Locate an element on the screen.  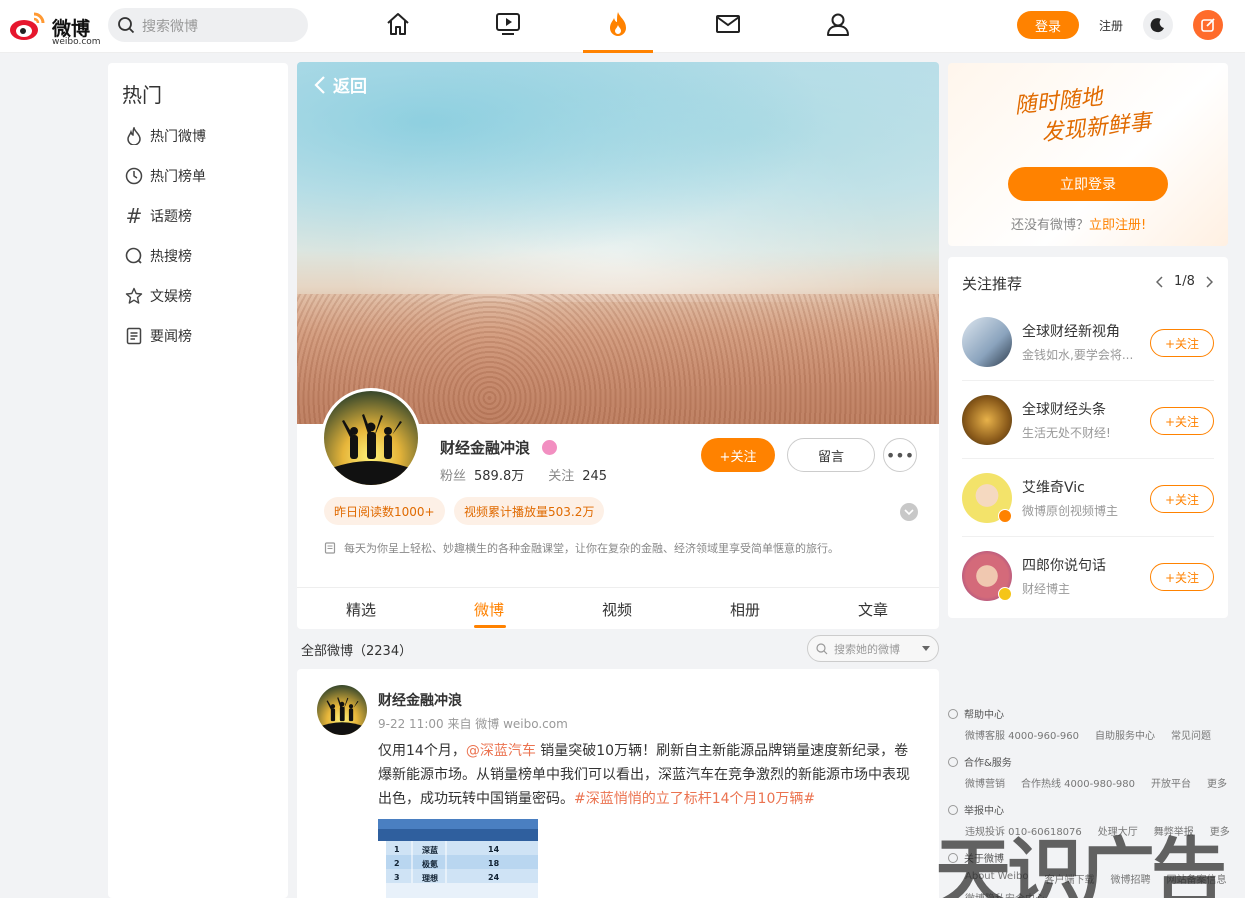
recommend-name: 艾维奇Vic is located at coordinates (1053, 488).